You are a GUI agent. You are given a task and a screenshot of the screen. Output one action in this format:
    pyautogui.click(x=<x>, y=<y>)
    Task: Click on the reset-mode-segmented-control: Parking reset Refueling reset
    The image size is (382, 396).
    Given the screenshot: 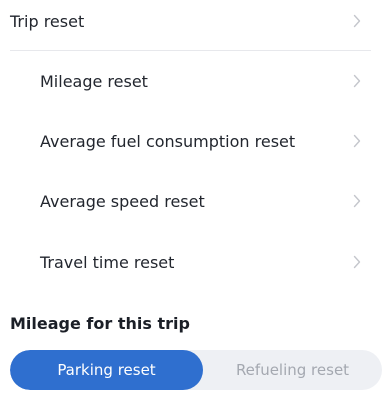 What is the action you would take?
    pyautogui.click(x=196, y=370)
    